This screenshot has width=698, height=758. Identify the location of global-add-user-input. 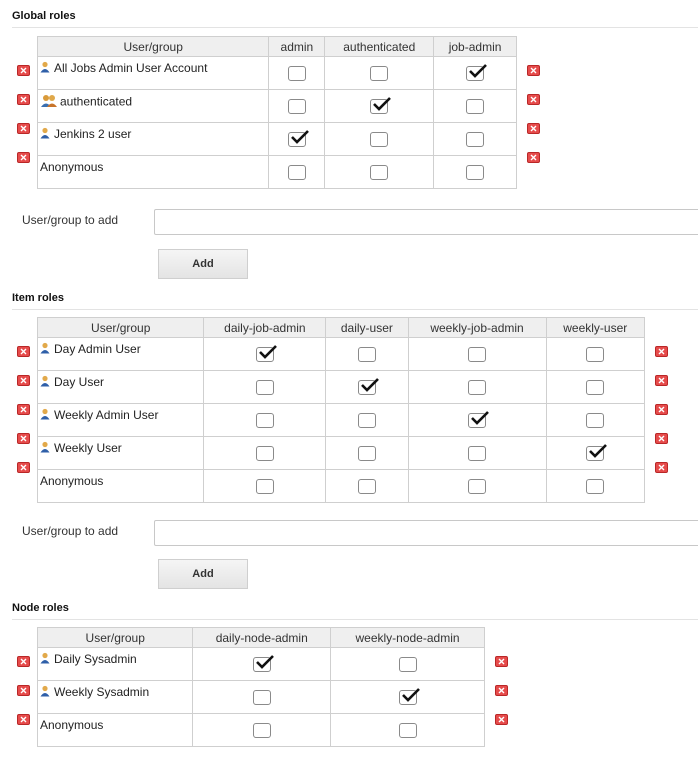
(426, 222).